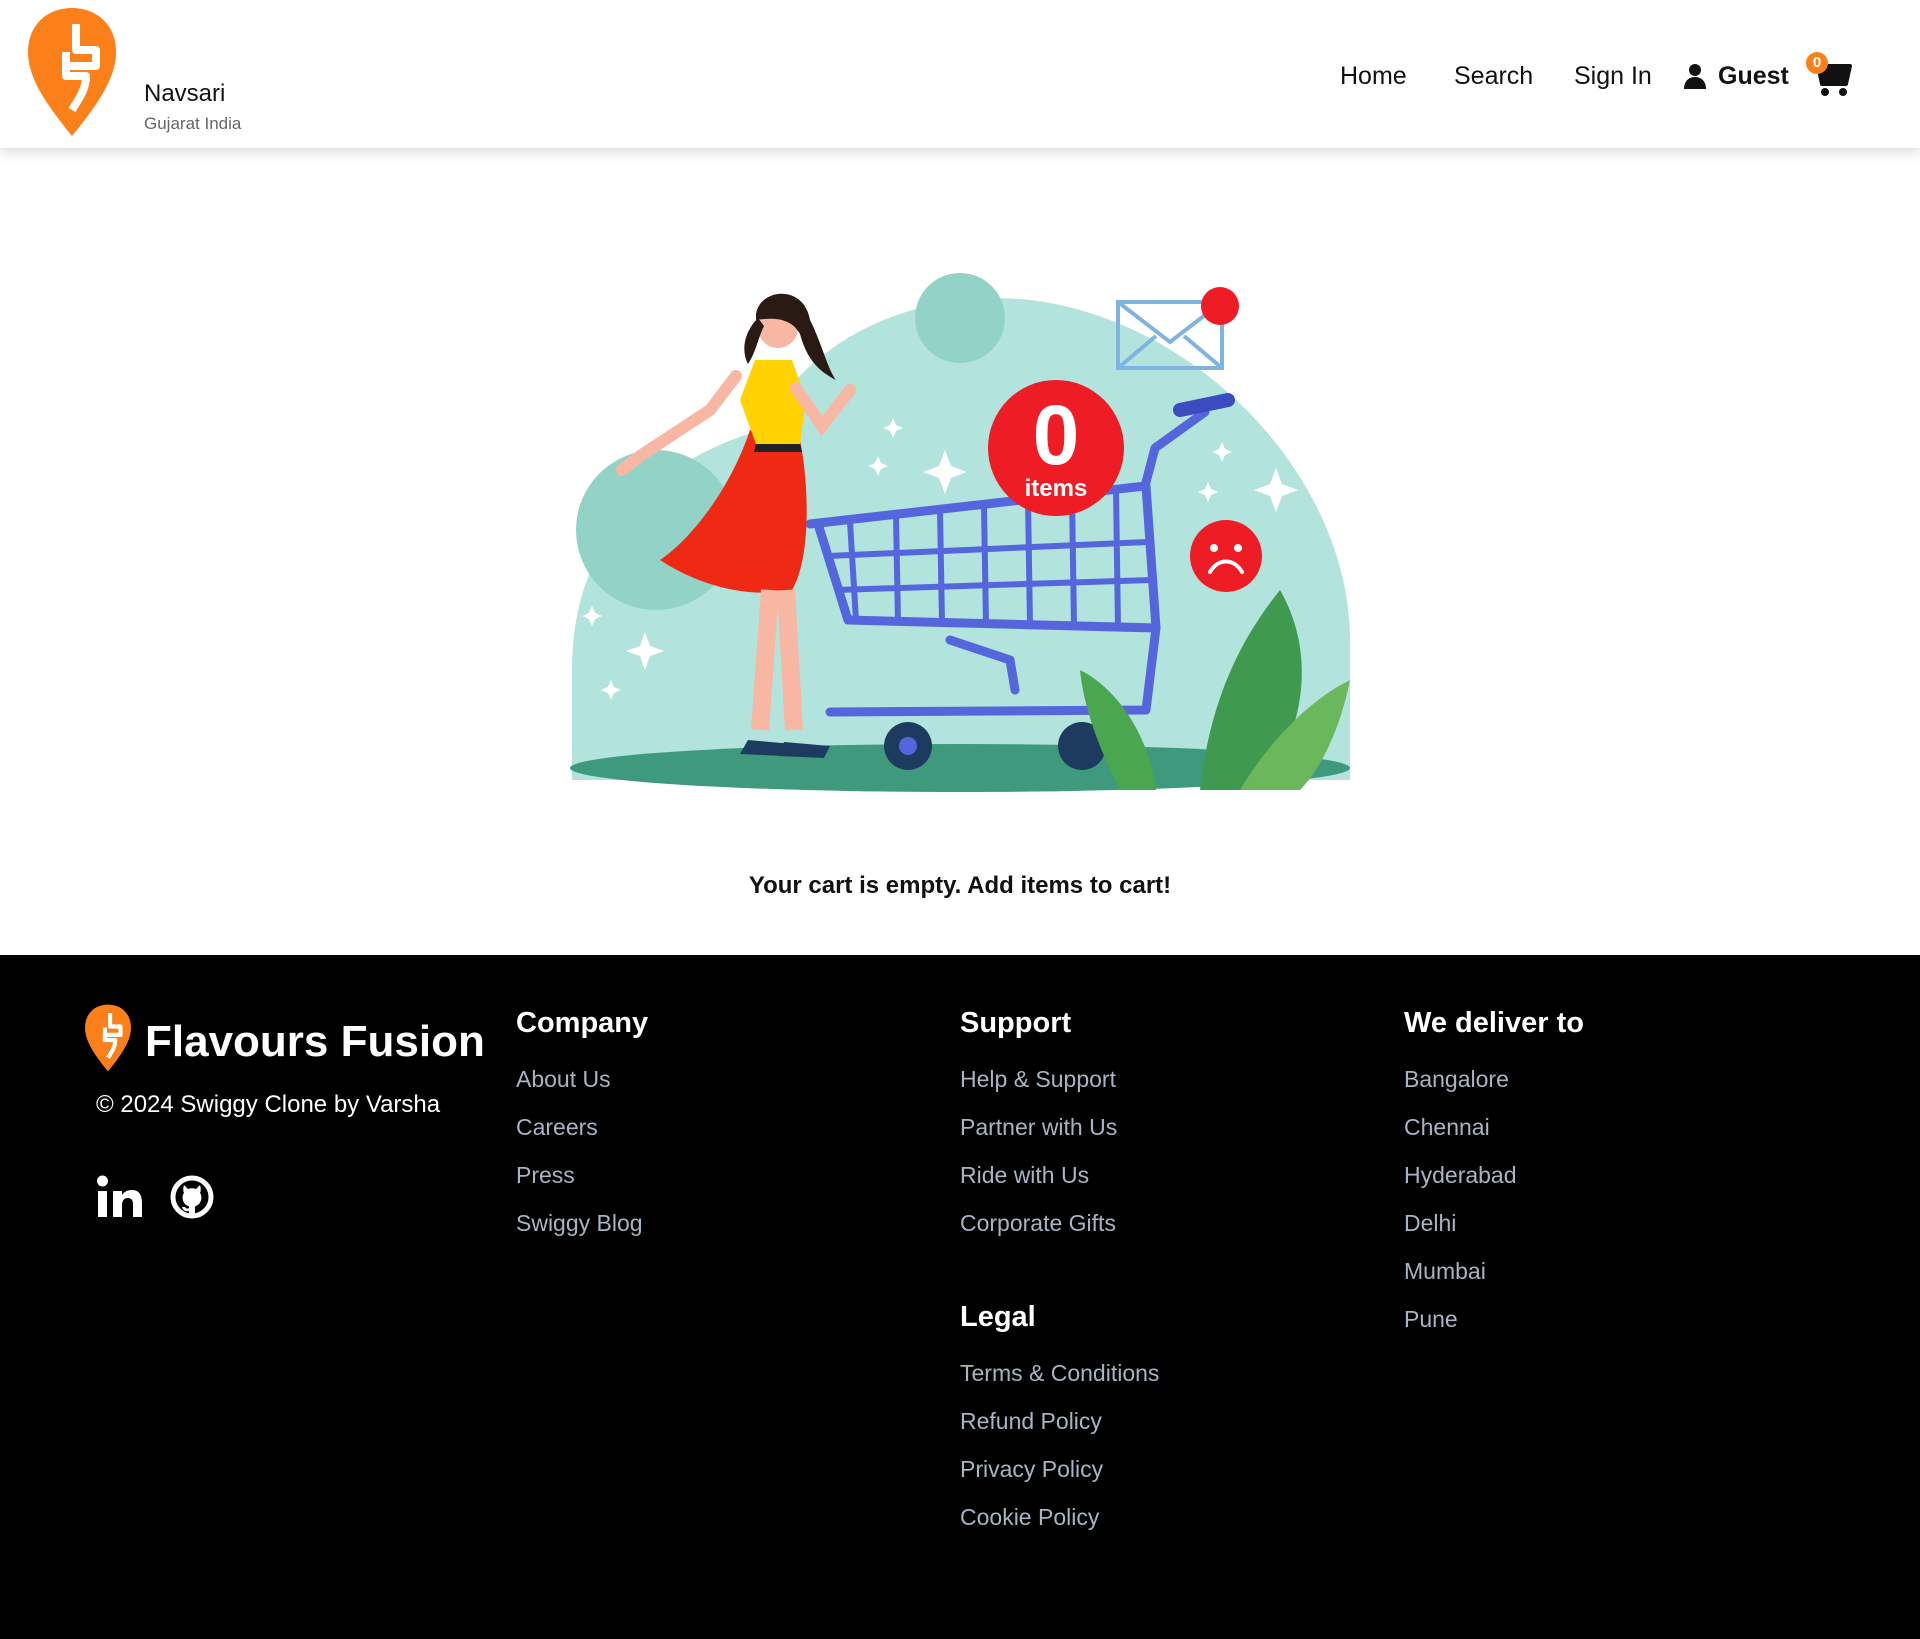 The height and width of the screenshot is (1639, 1920). I want to click on illustration-badge-number: 0, so click(1056, 435).